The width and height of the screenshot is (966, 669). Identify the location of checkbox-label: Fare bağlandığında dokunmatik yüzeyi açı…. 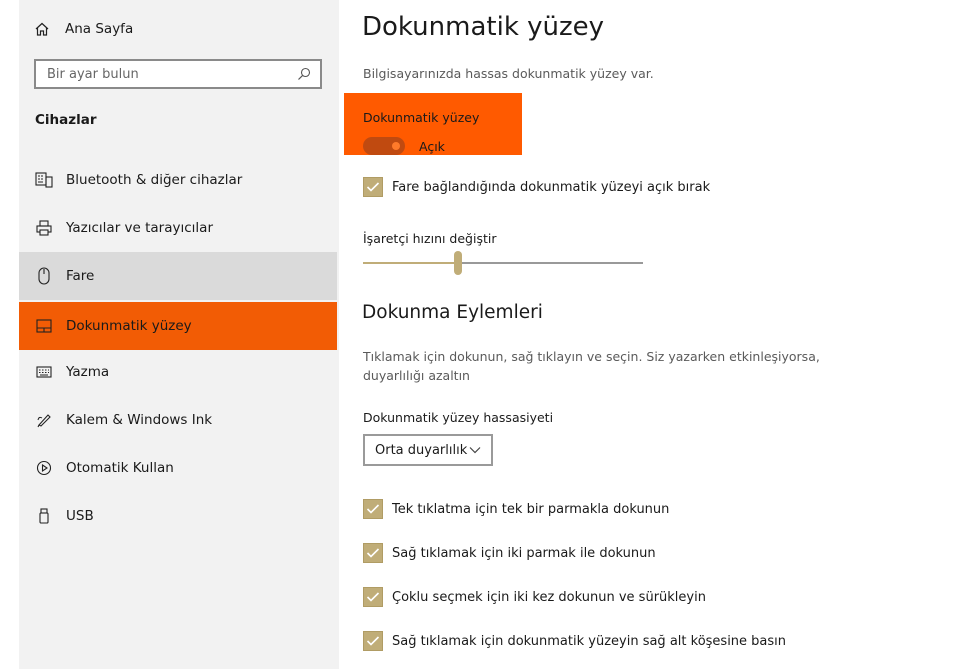
(551, 187).